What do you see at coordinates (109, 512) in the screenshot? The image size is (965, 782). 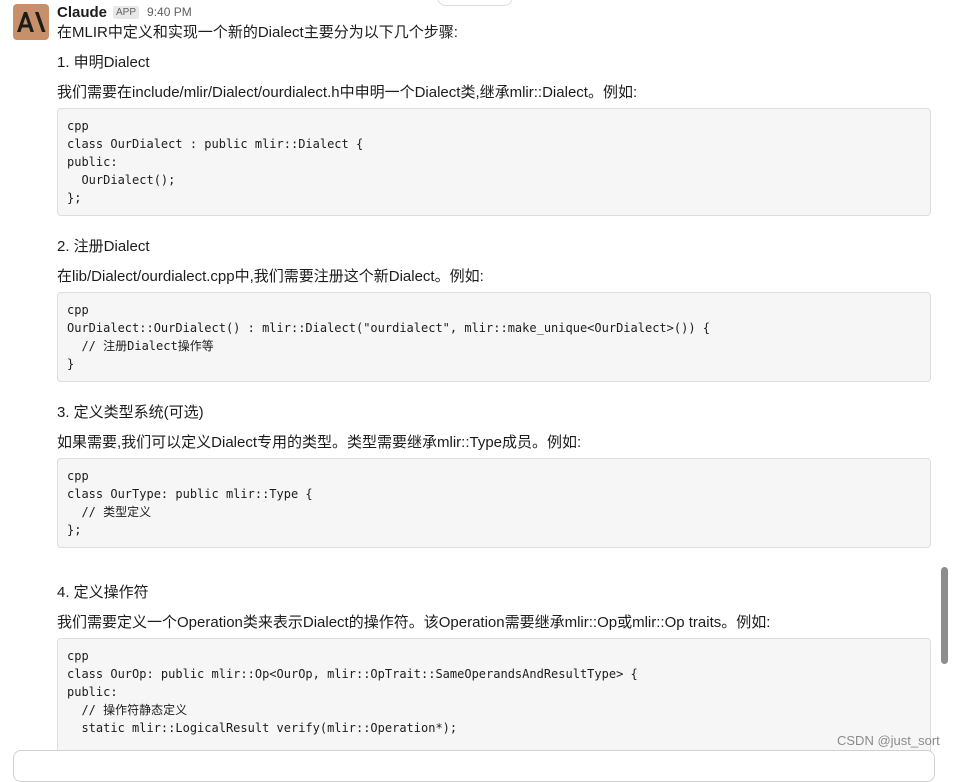 I see `code-line: // 类型定义` at bounding box center [109, 512].